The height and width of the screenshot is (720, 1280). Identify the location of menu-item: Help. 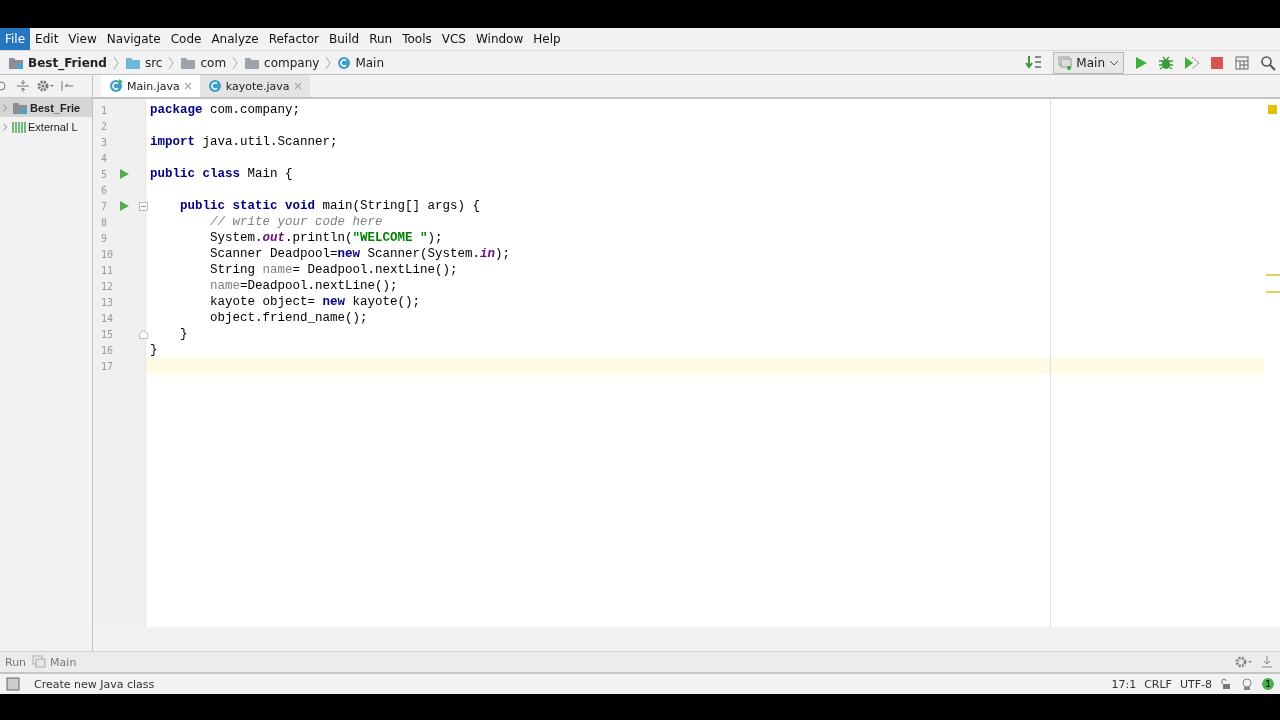
(547, 39).